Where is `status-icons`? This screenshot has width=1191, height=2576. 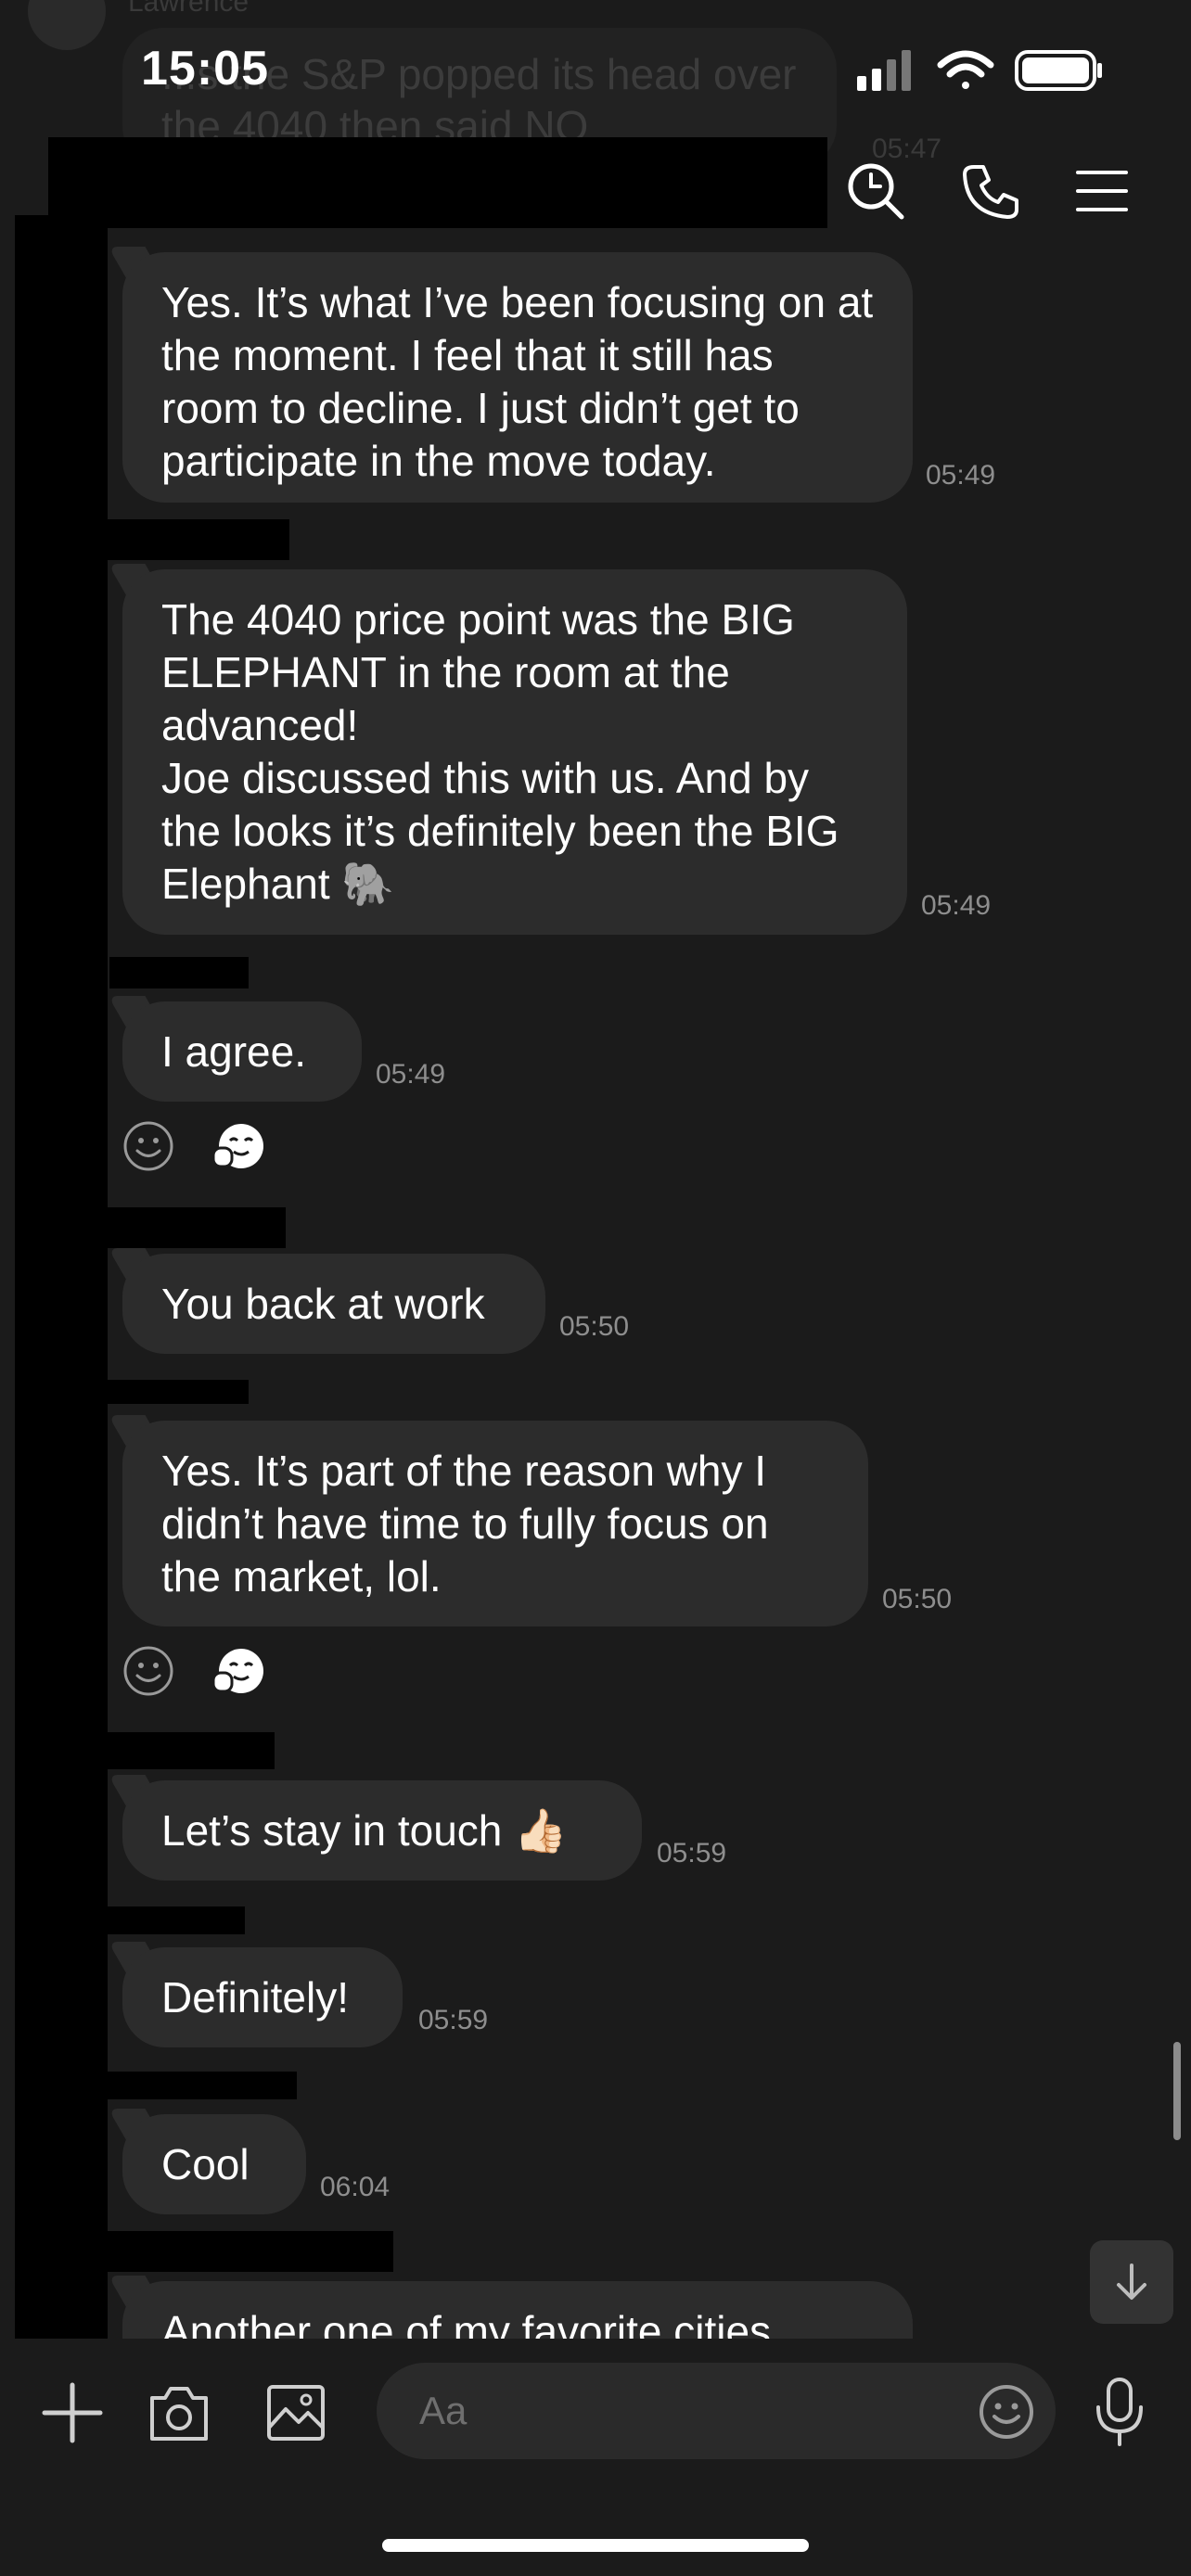
status-icons is located at coordinates (980, 71).